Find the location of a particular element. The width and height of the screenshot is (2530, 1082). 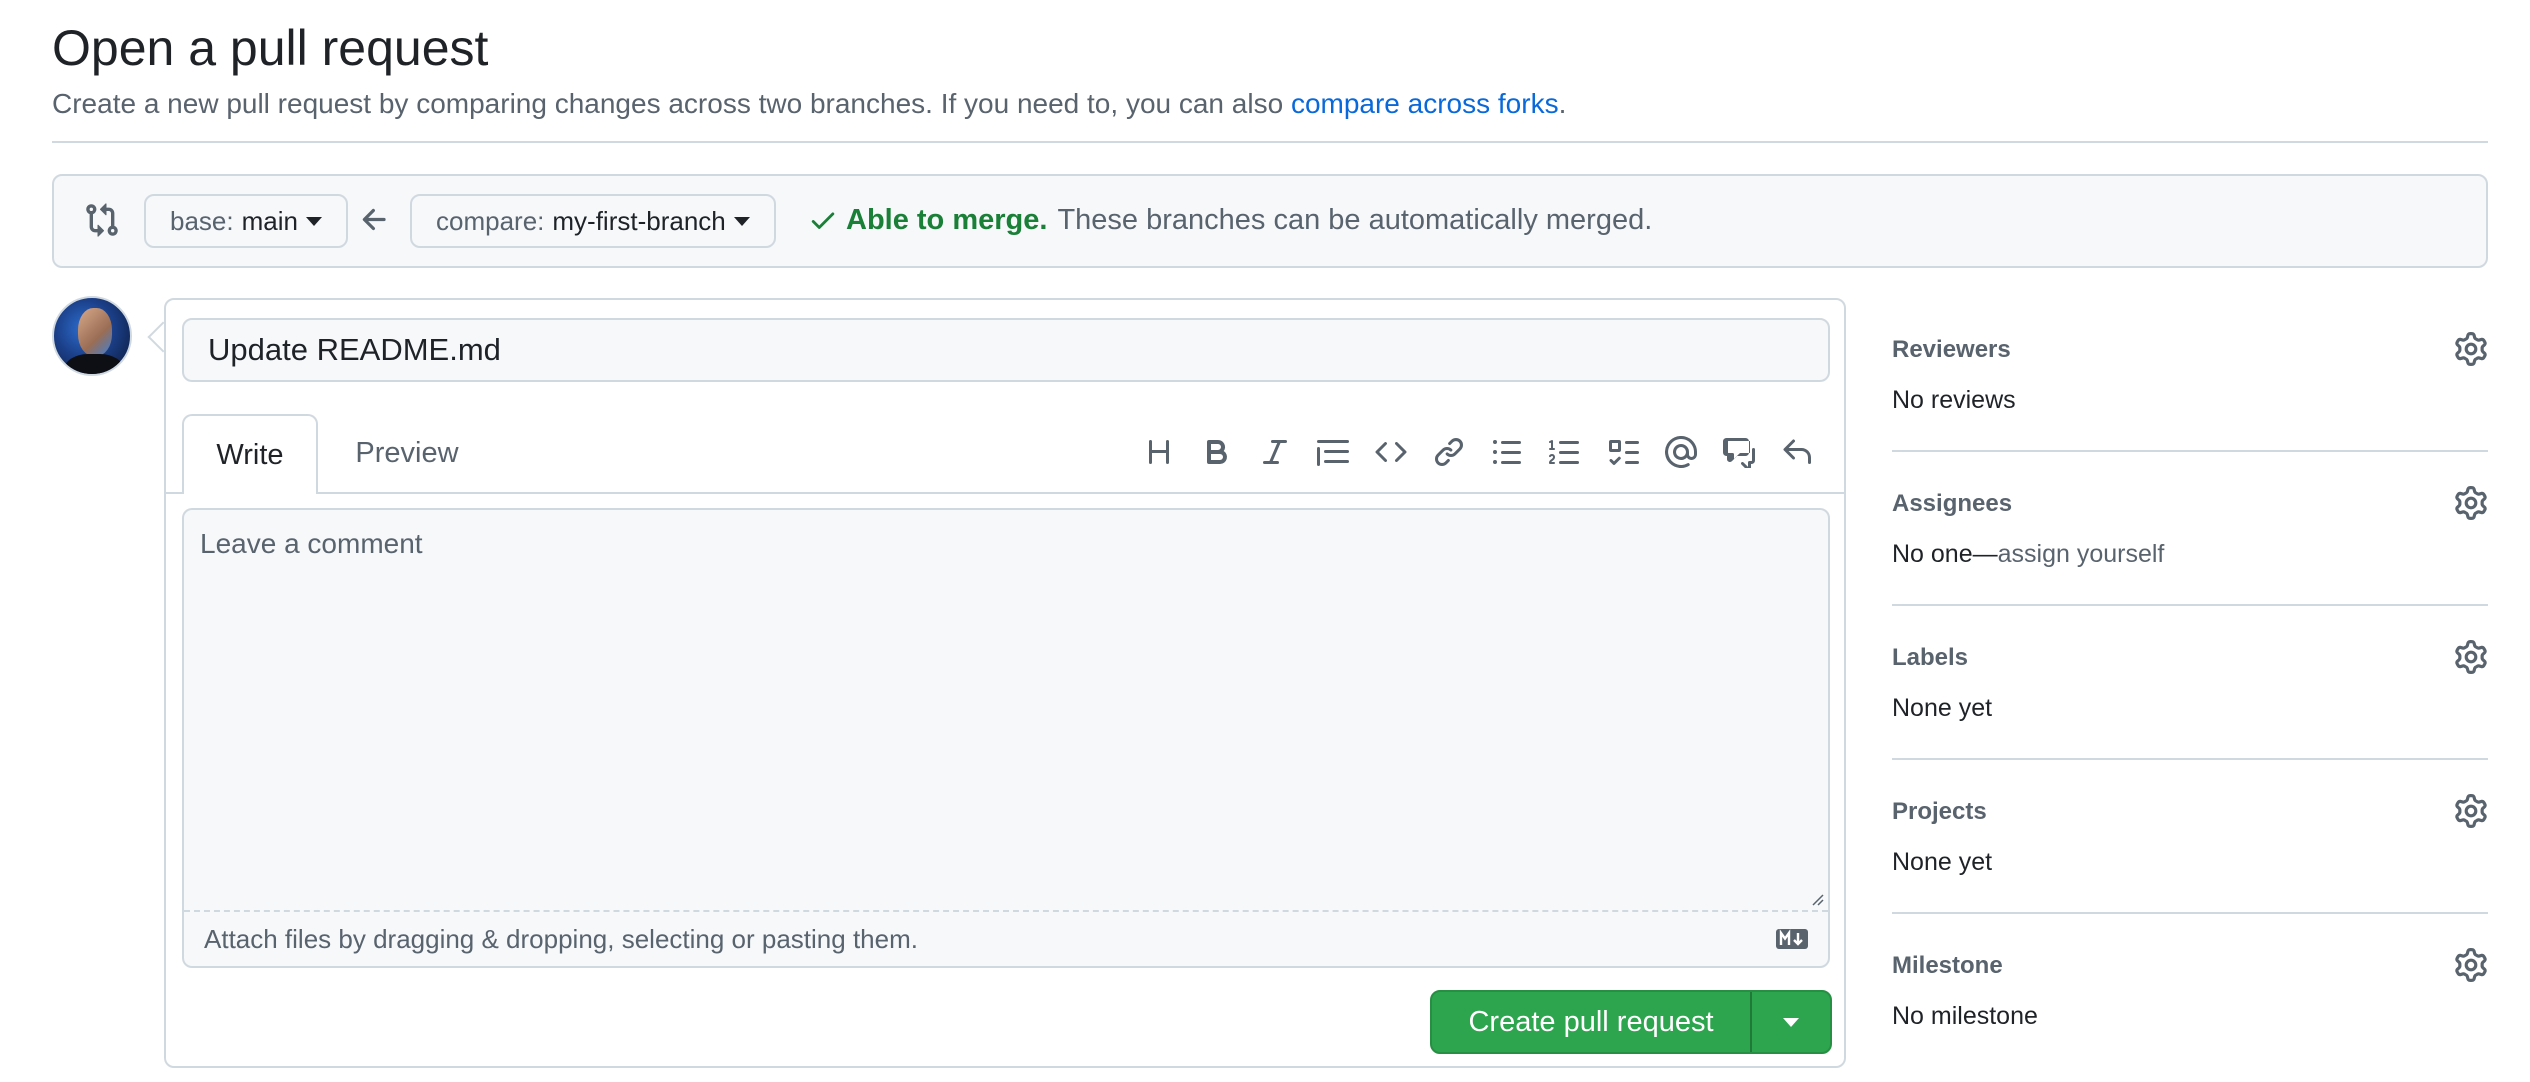

code-icon is located at coordinates (1391, 452).